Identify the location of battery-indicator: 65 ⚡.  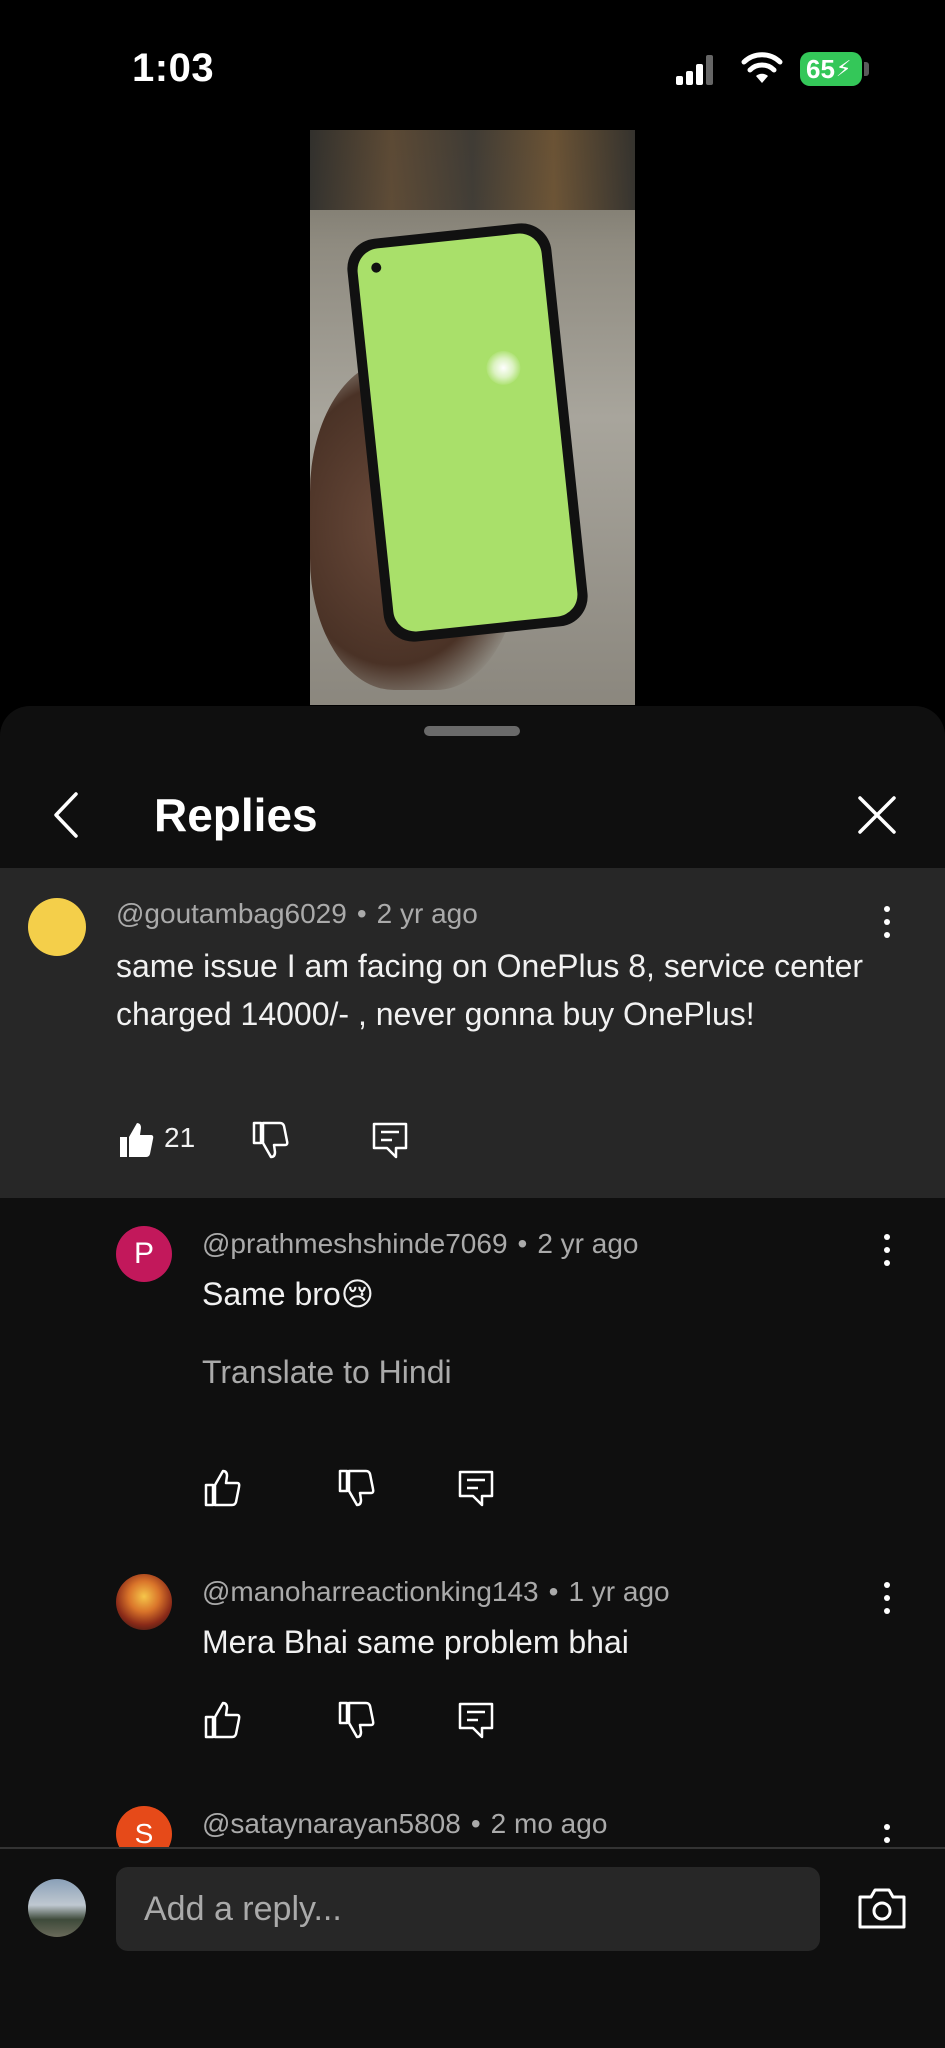
(831, 69).